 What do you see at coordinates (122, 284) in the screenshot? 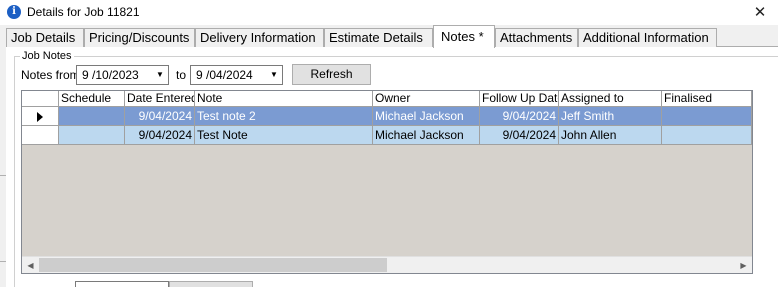
I see `partial-combo-box` at bounding box center [122, 284].